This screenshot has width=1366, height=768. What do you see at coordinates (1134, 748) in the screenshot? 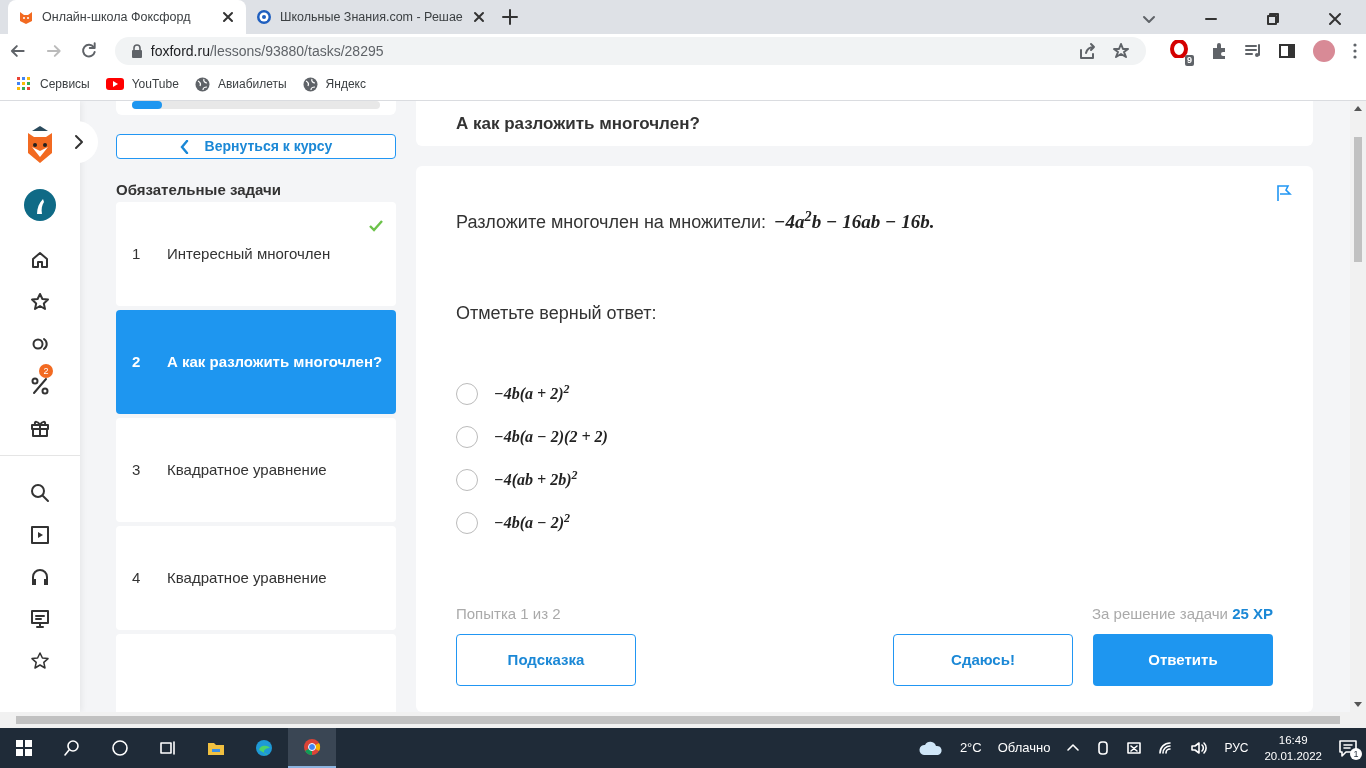
I see `network-off-icon` at bounding box center [1134, 748].